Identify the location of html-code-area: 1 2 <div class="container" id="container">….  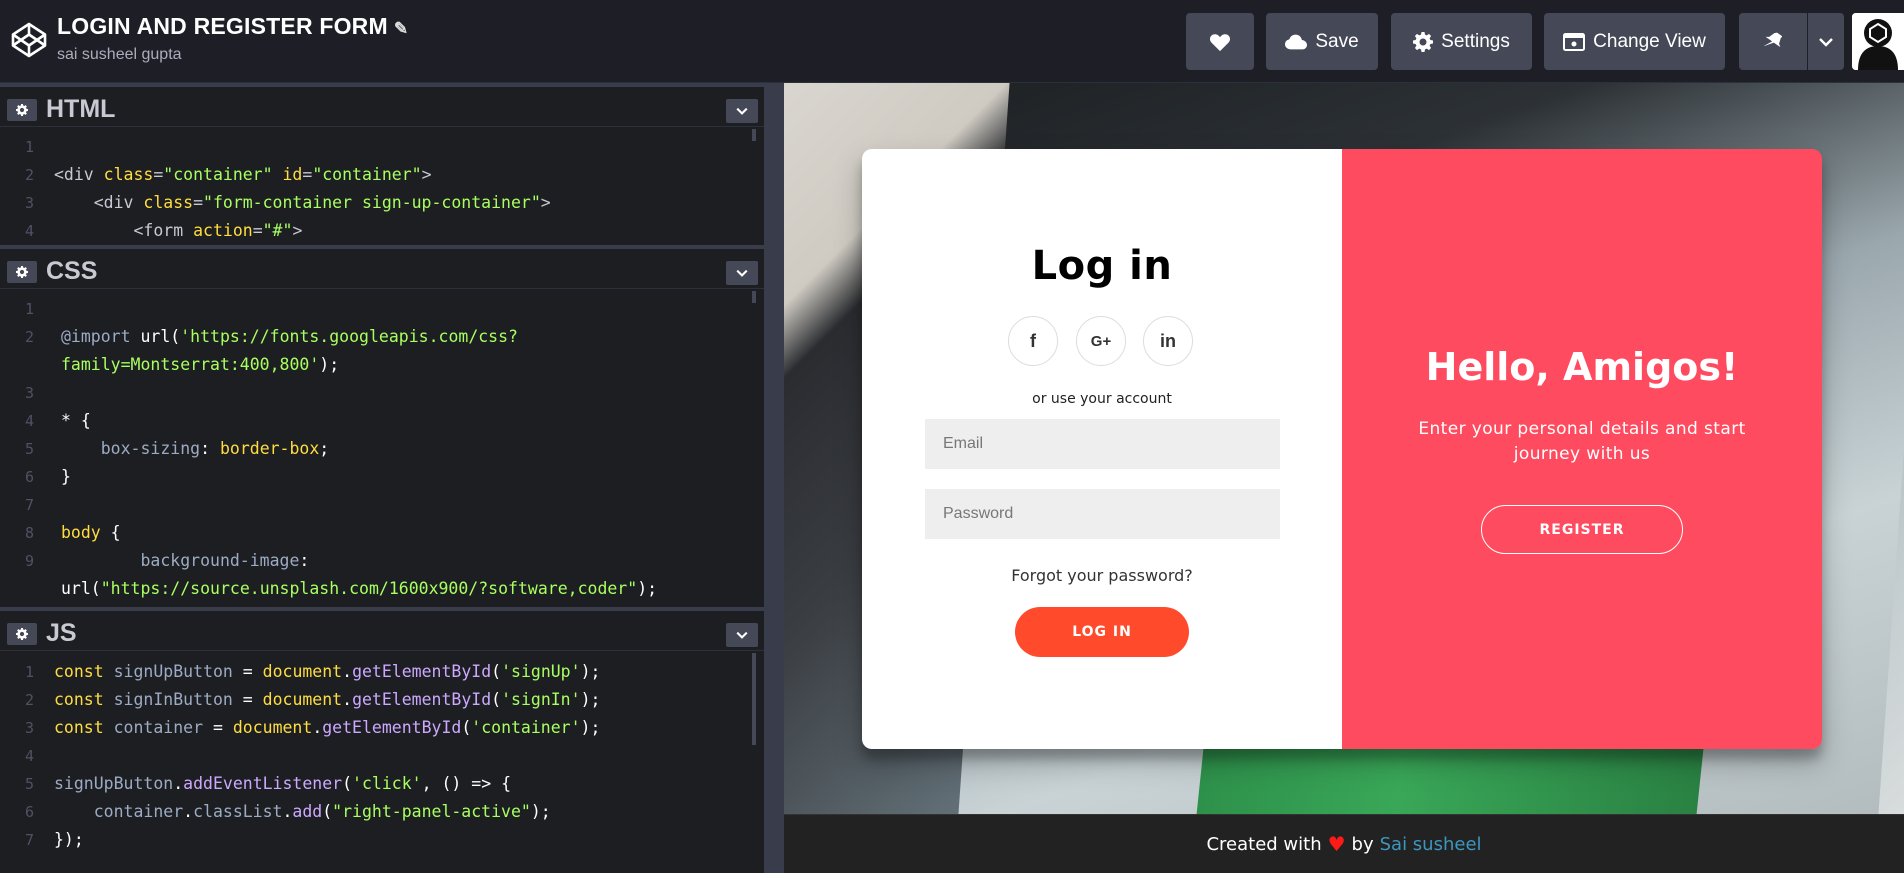
(382, 189).